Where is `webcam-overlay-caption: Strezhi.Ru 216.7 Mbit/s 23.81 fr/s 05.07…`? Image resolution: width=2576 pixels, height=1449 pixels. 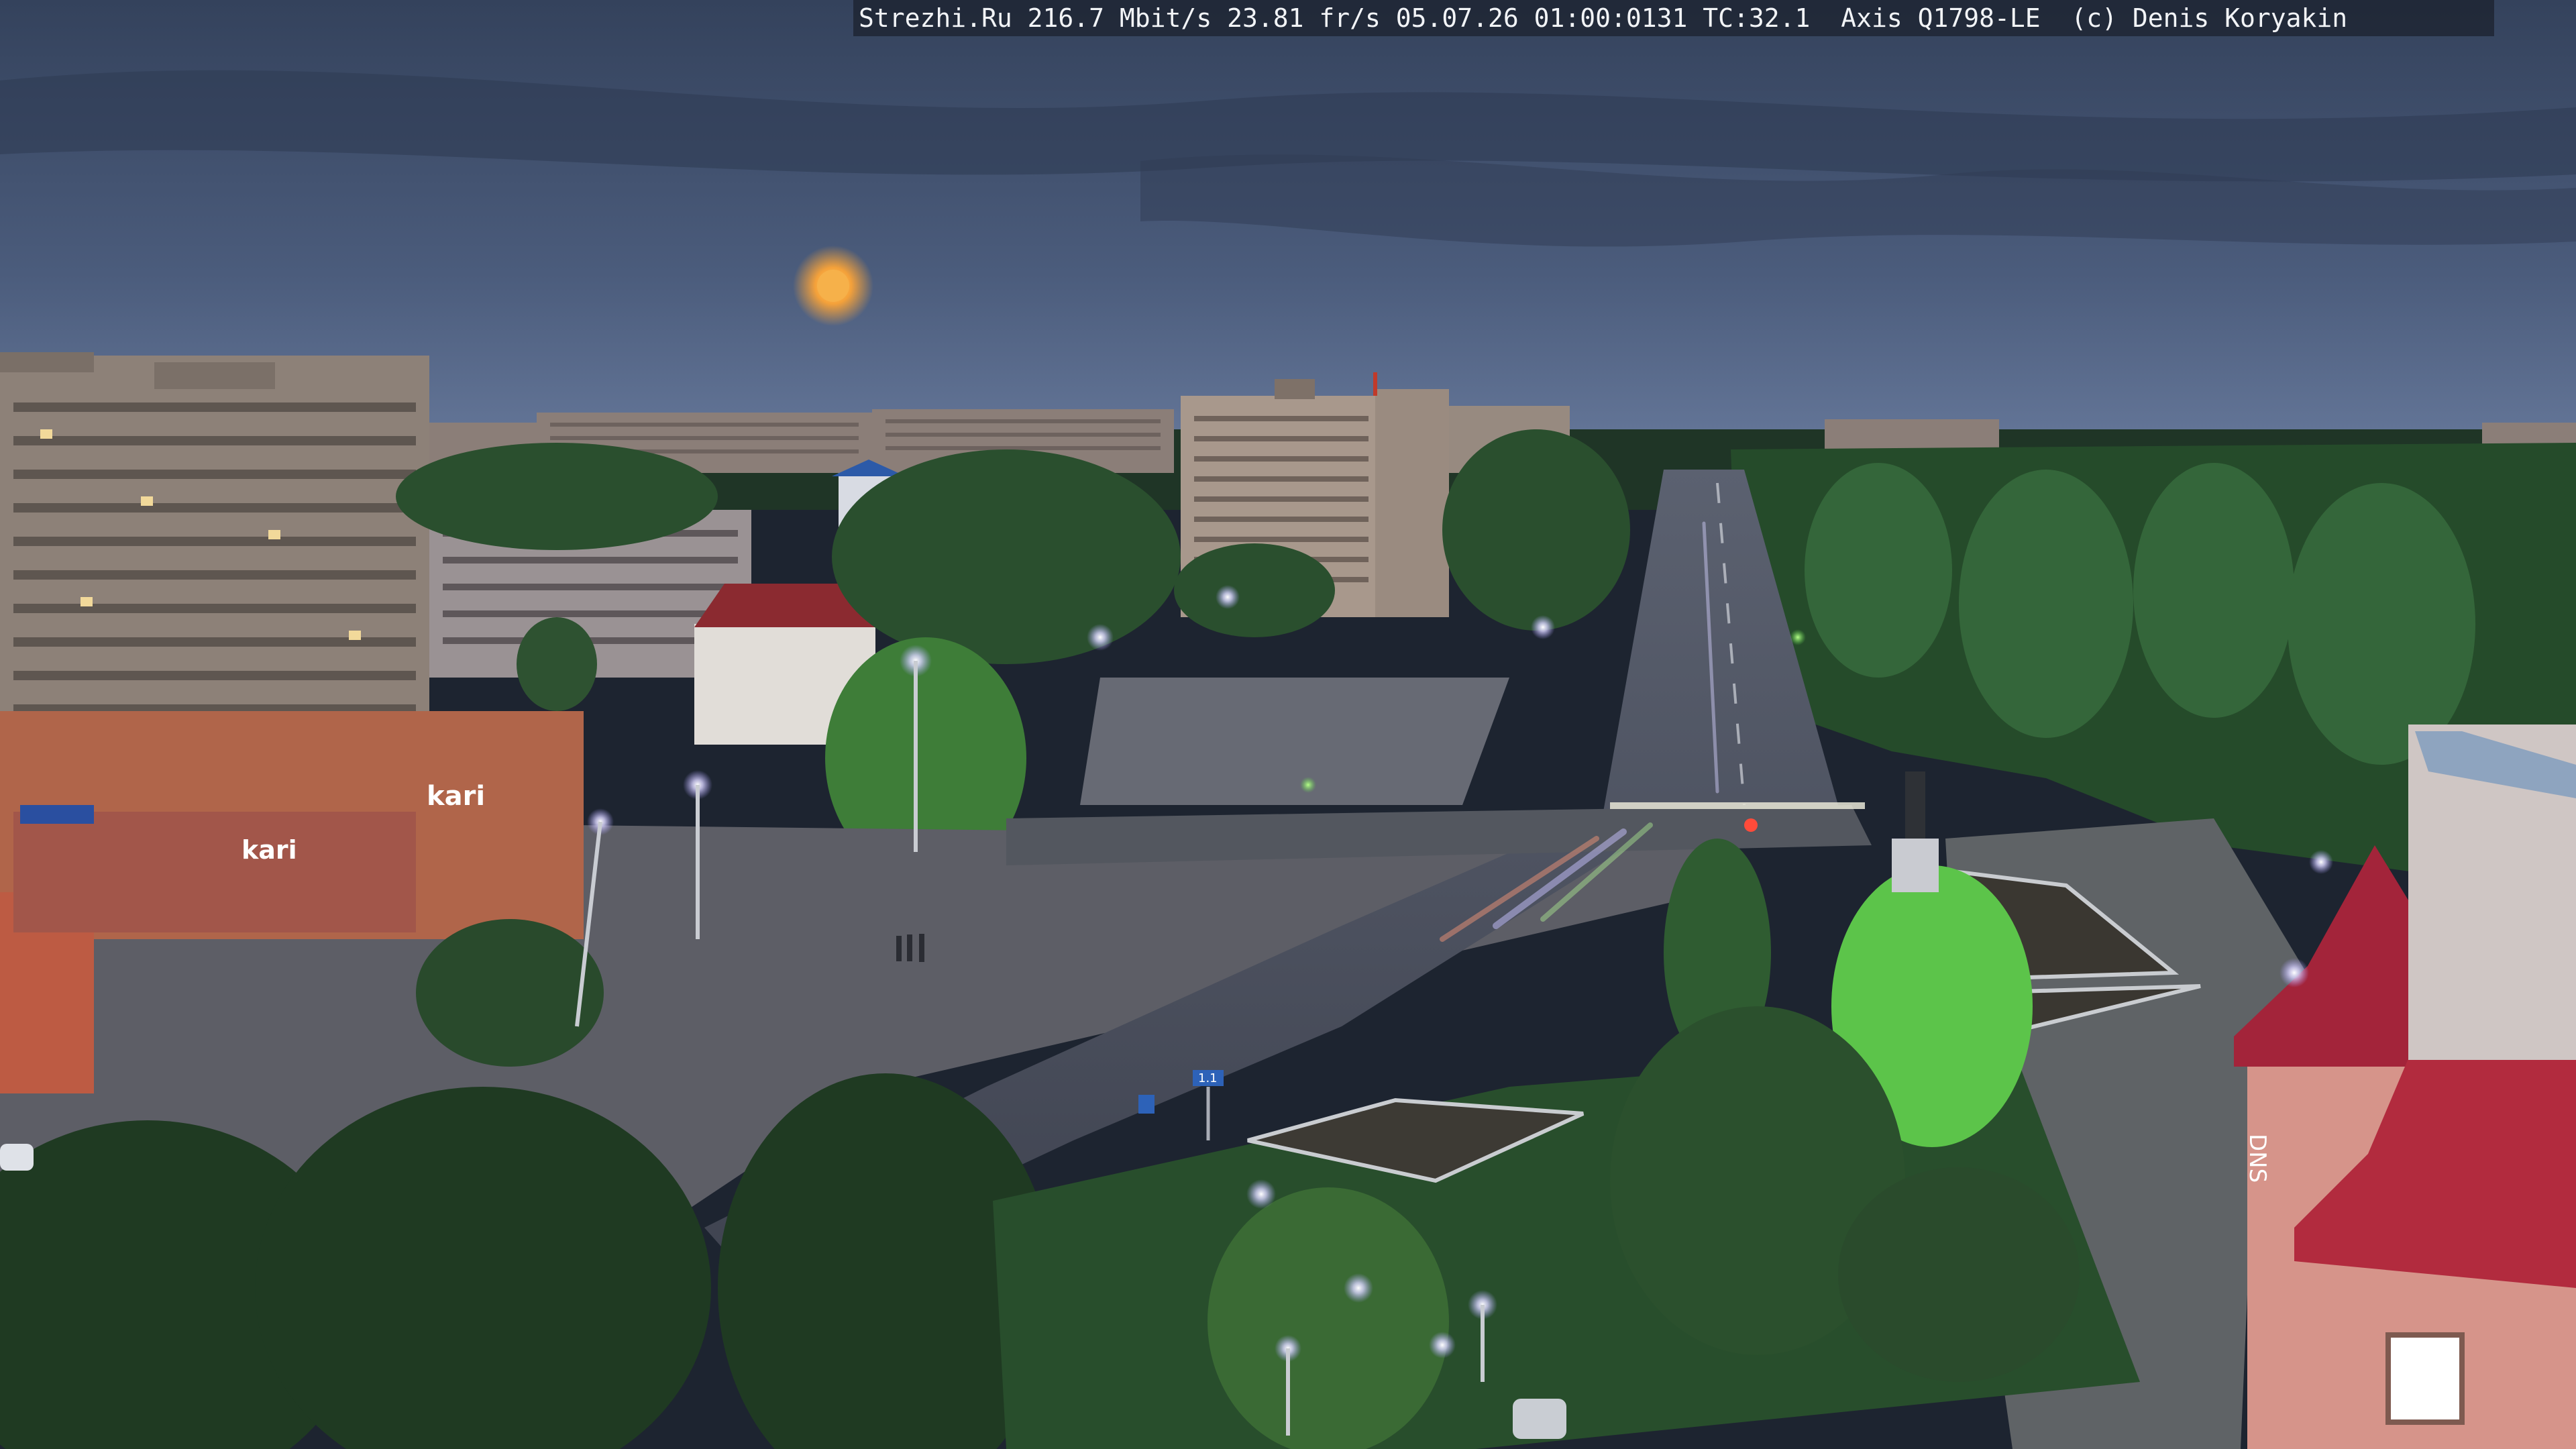 webcam-overlay-caption: Strezhi.Ru 216.7 Mbit/s 23.81 fr/s 05.07… is located at coordinates (1673, 18).